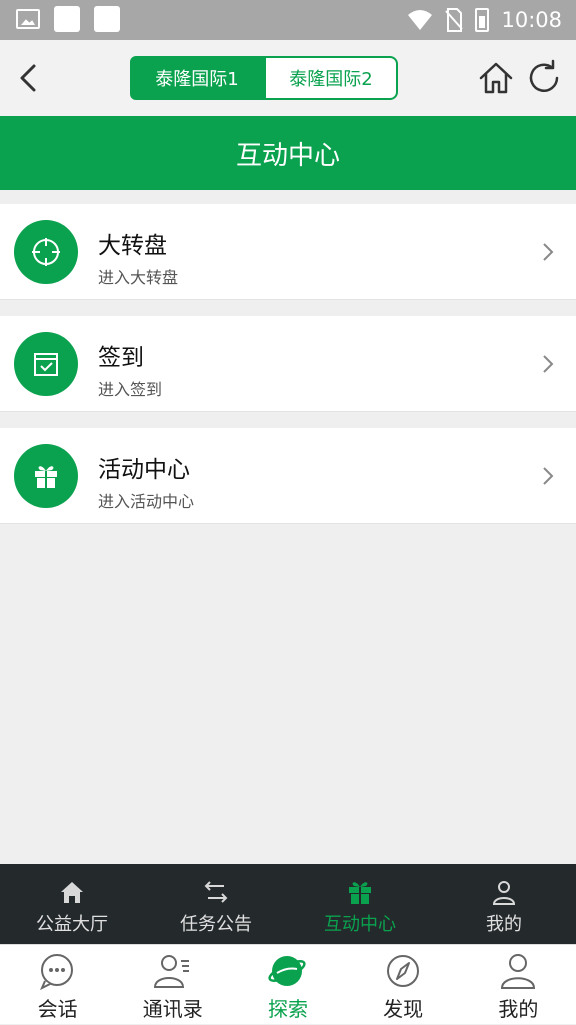 Image resolution: width=576 pixels, height=1025 pixels. I want to click on swap-icon, so click(216, 892).